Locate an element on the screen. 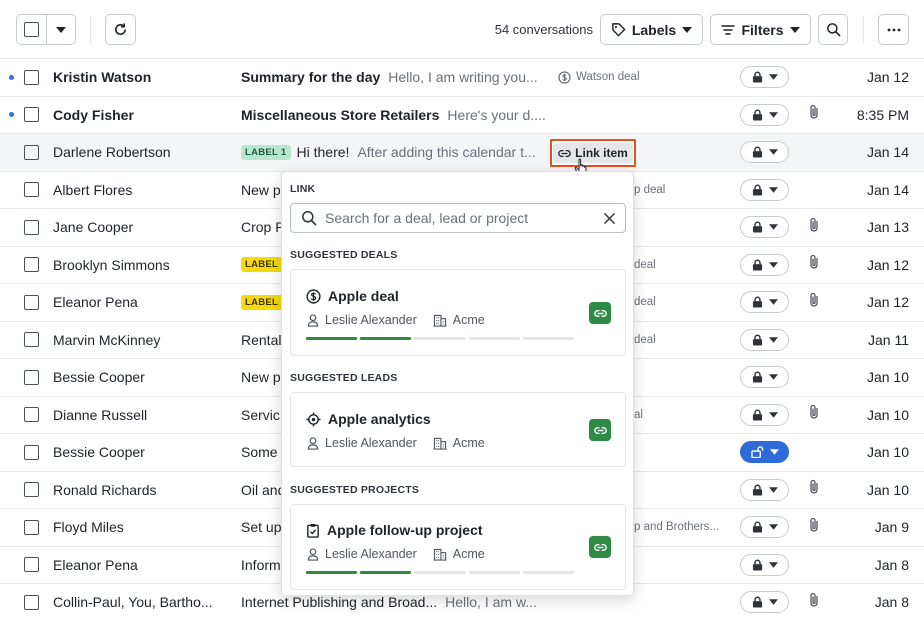 The width and height of the screenshot is (924, 621). refresh-button is located at coordinates (120, 29).